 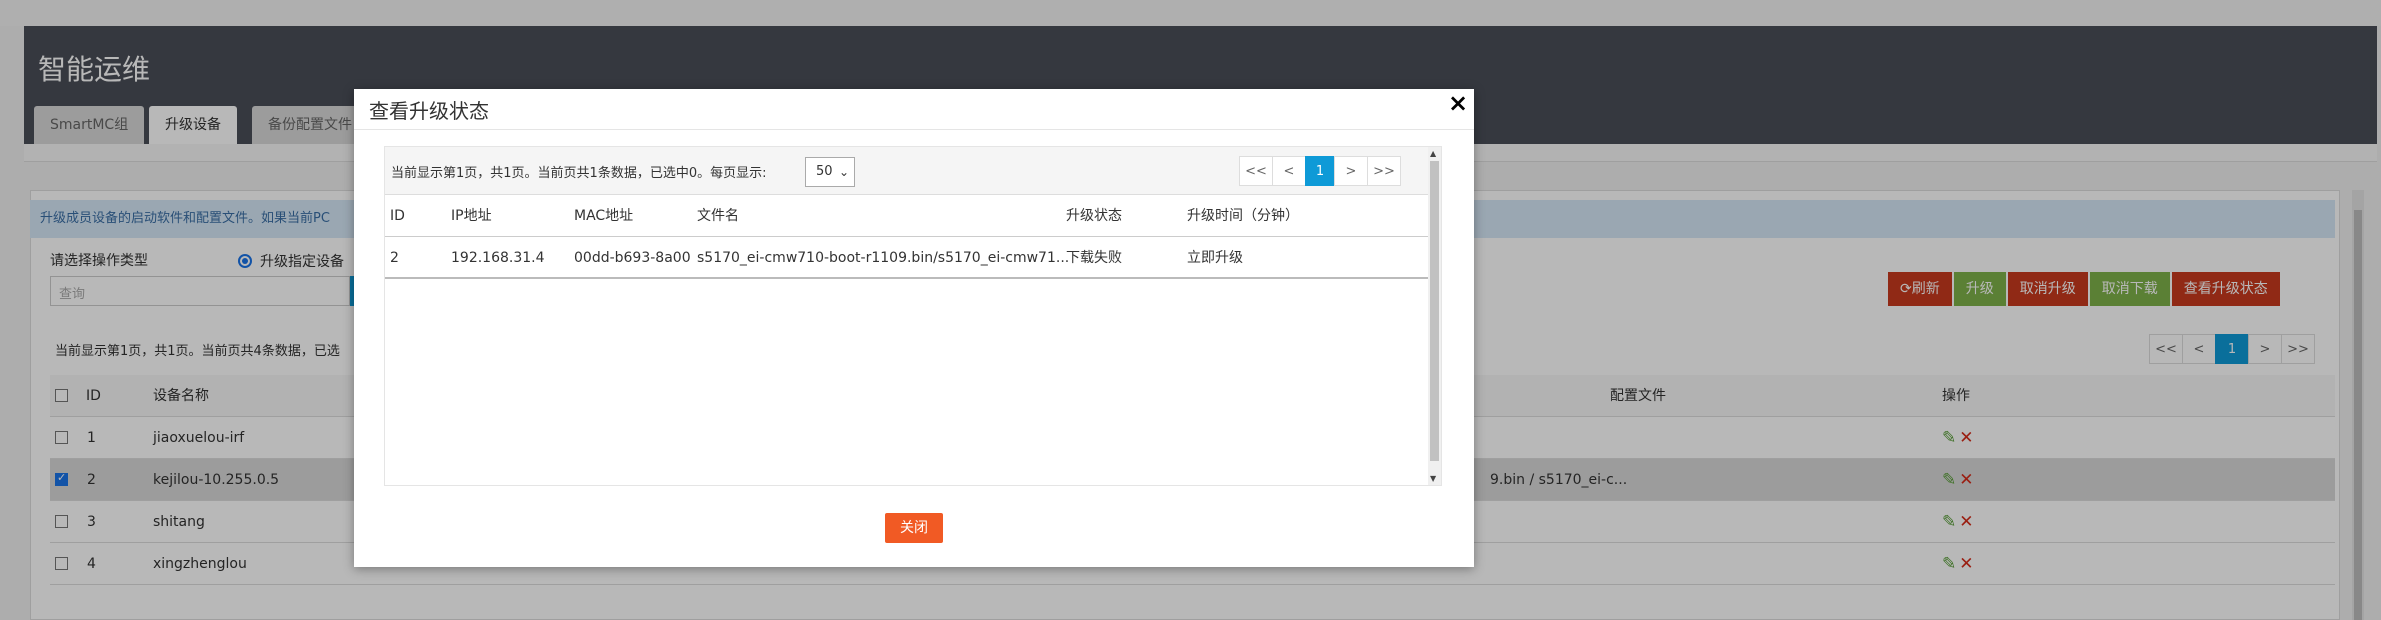 What do you see at coordinates (429, 111) in the screenshot?
I see `dialog-title: 查看升级状态` at bounding box center [429, 111].